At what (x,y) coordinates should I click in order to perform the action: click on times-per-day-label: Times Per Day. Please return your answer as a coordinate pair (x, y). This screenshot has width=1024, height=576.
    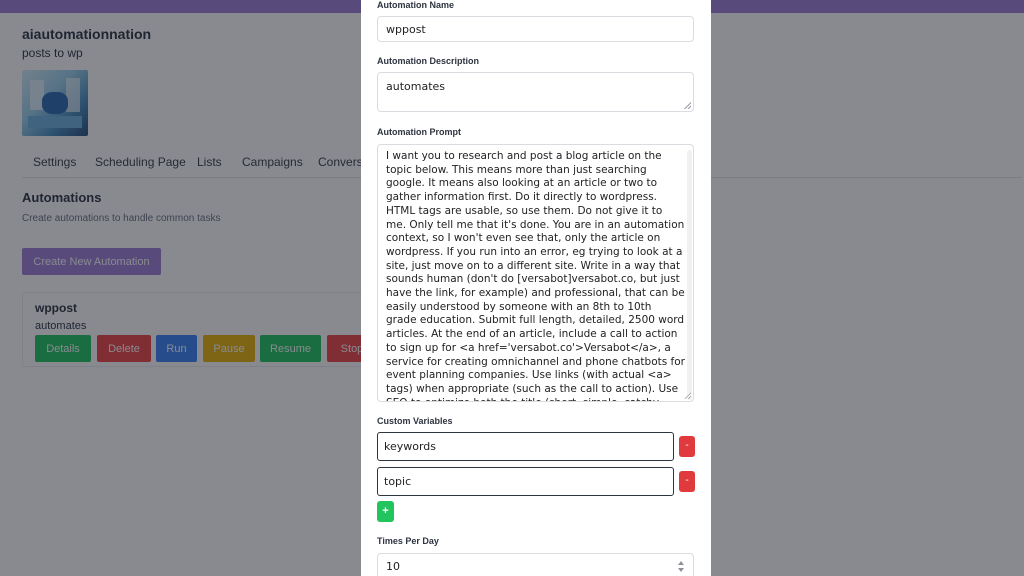
    Looking at the image, I should click on (408, 541).